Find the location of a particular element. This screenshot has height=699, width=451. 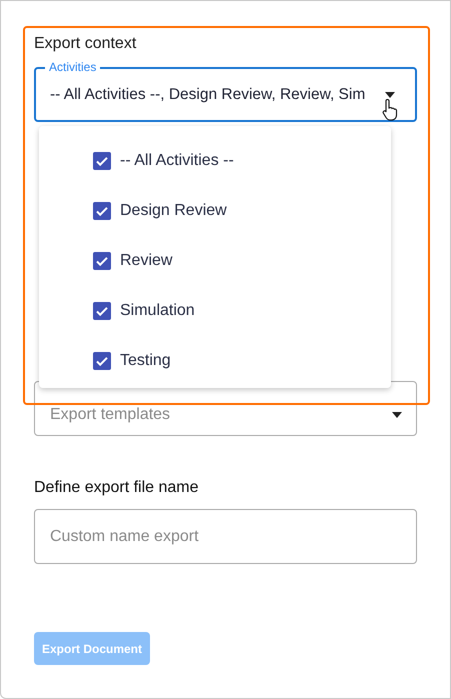

field-label: Activities is located at coordinates (72, 67).